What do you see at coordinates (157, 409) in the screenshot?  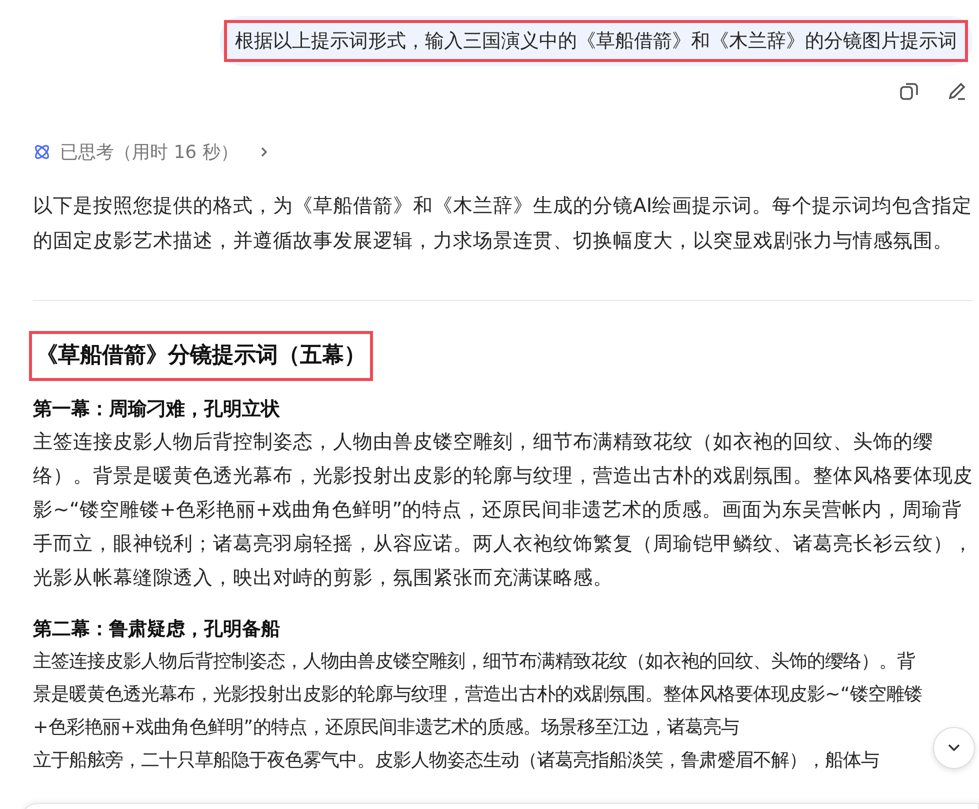 I see `scene-heading: 第一幕：周瑜刁难，孔明立状` at bounding box center [157, 409].